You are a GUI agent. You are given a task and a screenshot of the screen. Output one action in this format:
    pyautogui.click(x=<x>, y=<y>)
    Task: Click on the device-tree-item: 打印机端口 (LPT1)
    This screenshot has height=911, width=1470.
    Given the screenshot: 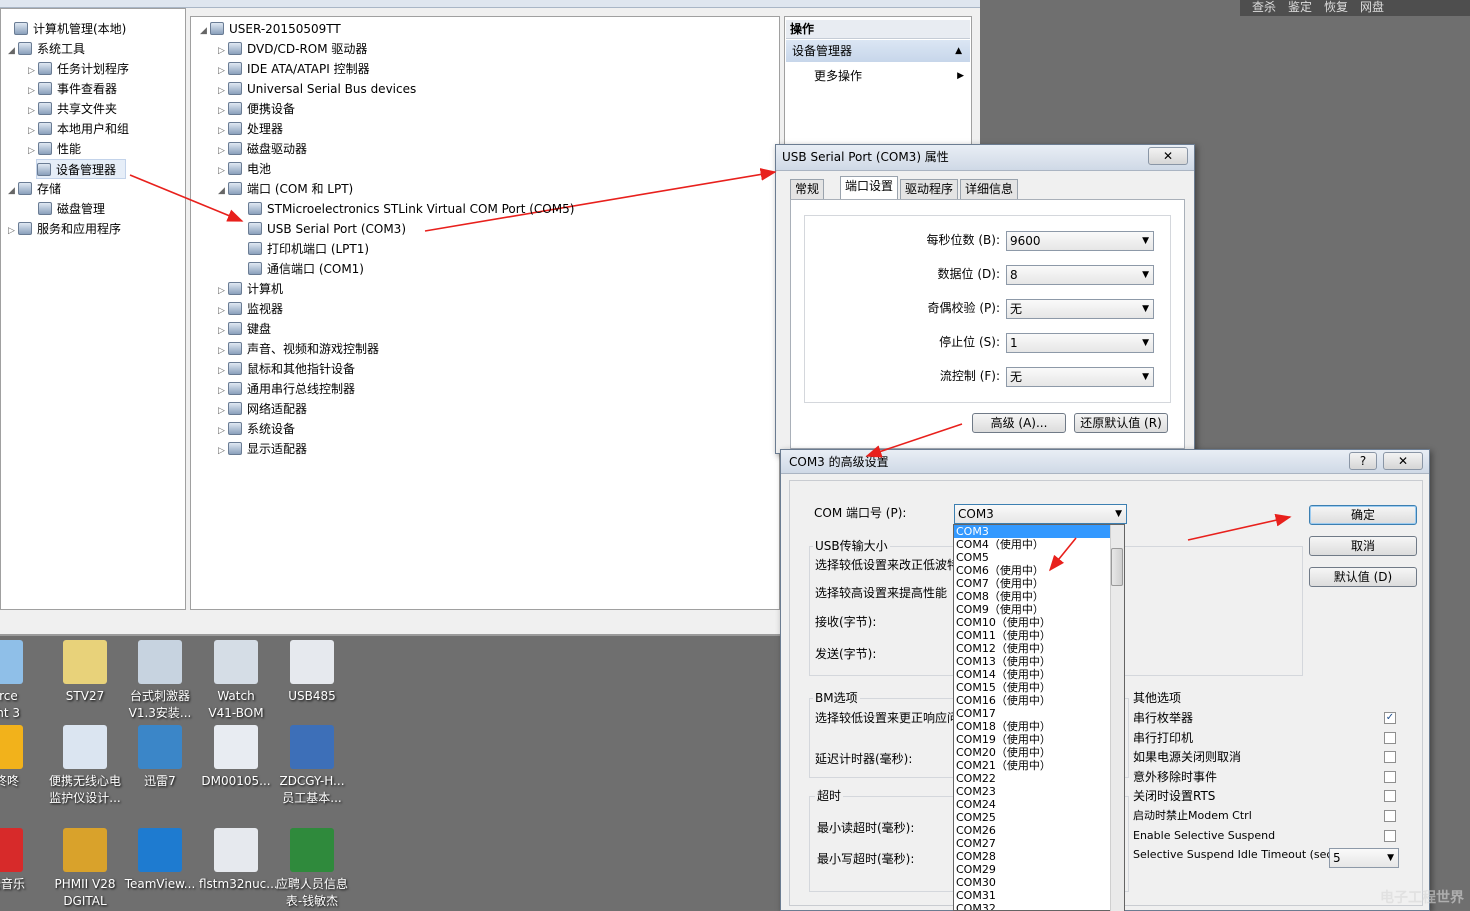 What is the action you would take?
    pyautogui.click(x=303, y=249)
    